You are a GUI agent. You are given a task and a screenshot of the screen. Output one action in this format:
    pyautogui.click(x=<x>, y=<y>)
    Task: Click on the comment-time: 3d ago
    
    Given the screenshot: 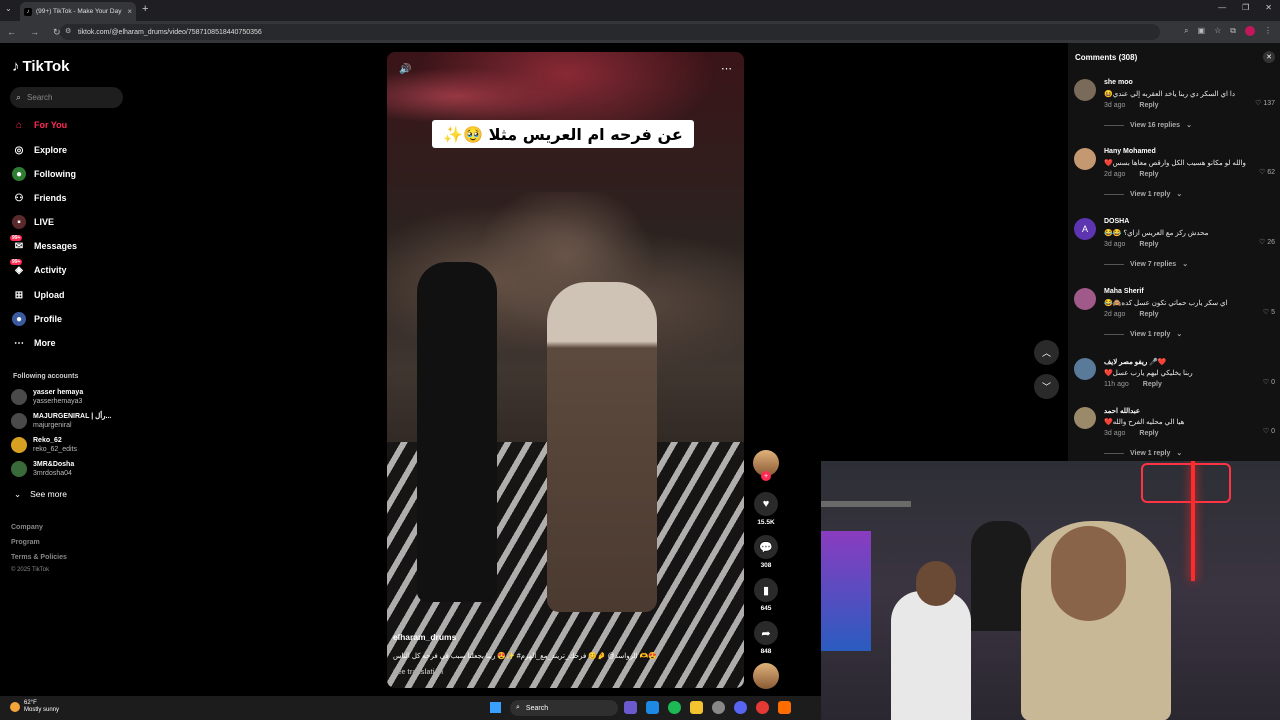 What is the action you would take?
    pyautogui.click(x=1115, y=433)
    